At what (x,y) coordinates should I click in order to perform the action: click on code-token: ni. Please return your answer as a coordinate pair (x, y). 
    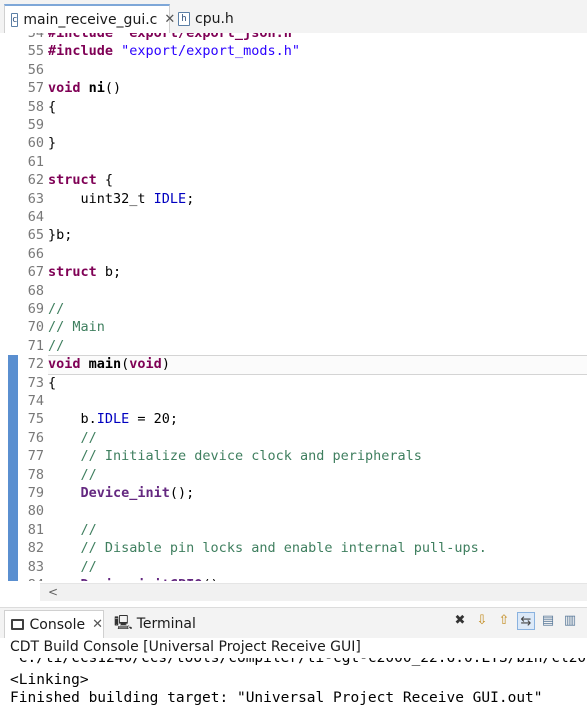
    Looking at the image, I should click on (96, 88).